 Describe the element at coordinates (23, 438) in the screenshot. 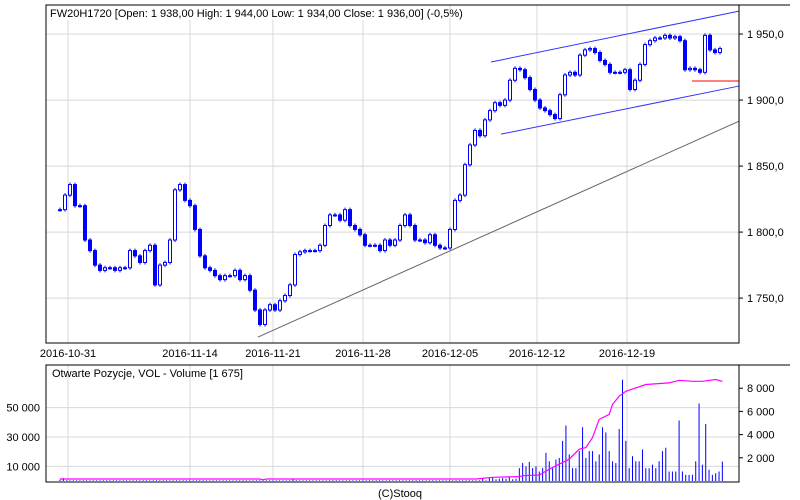

I see `oi-tick-label: 30 000` at that location.